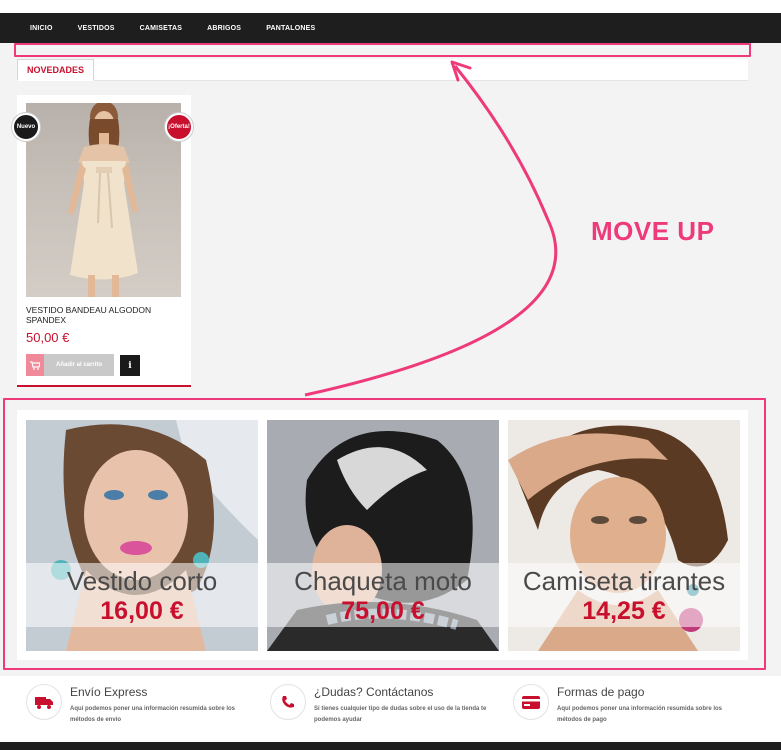  What do you see at coordinates (41, 28) in the screenshot?
I see `nav-item-inicio: INICIO` at bounding box center [41, 28].